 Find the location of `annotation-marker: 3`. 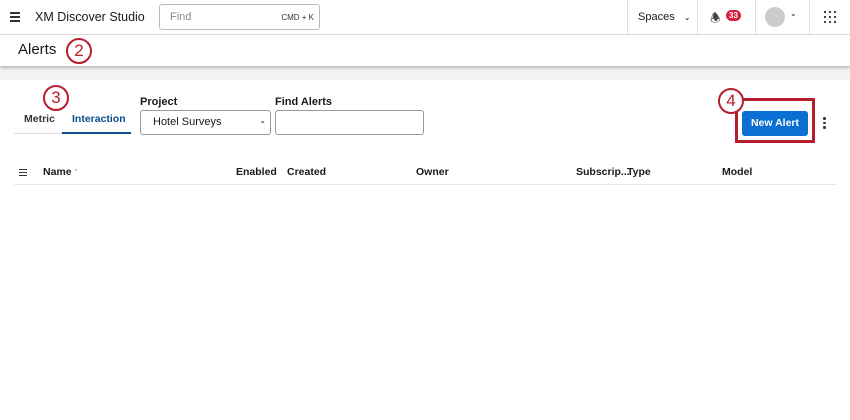

annotation-marker: 3 is located at coordinates (56, 98).